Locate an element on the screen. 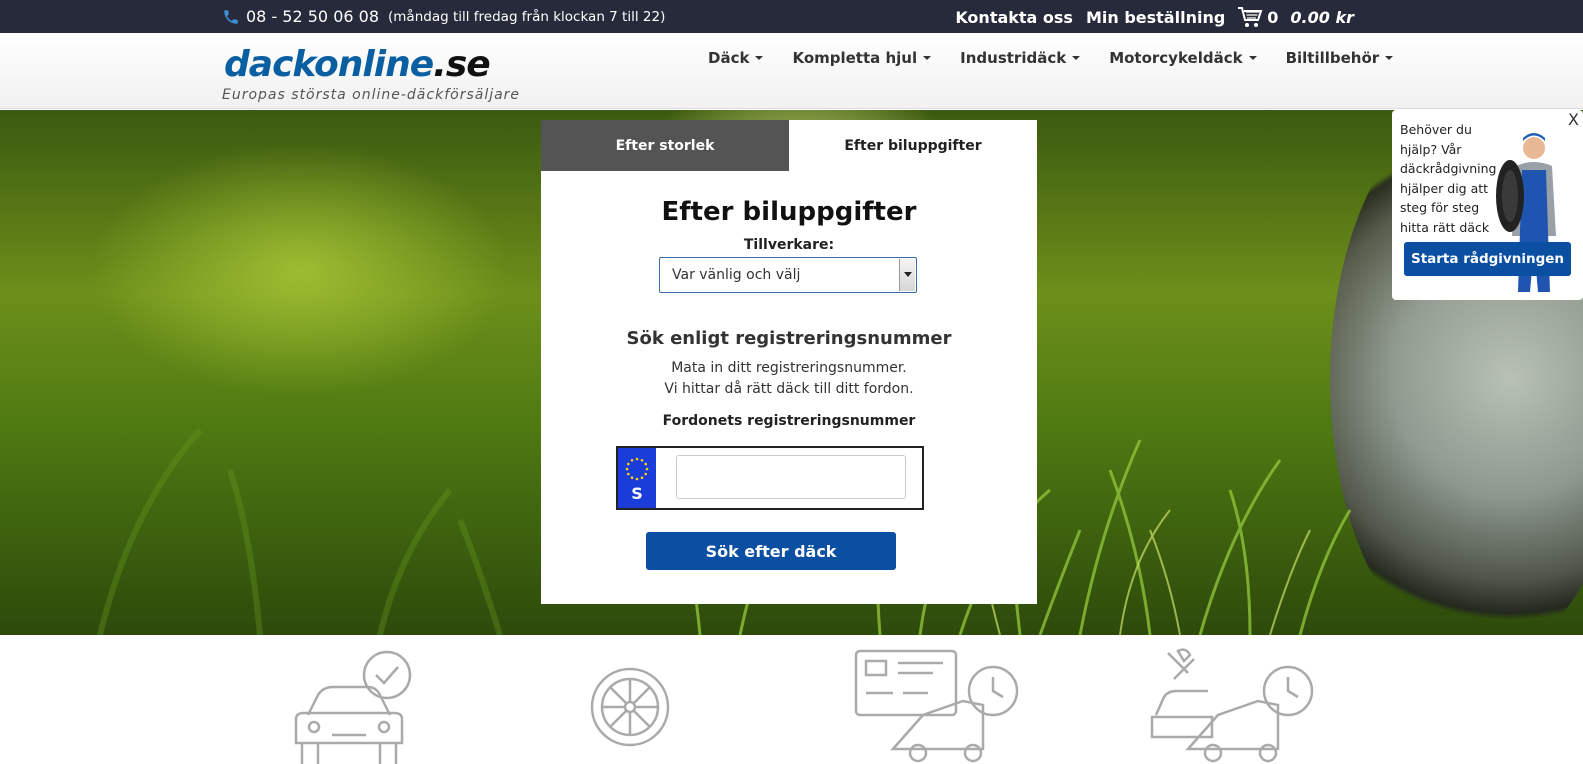 The image size is (1583, 764). top-links: Kontakta oss Min beställning 0 0.00 kr is located at coordinates (1148, 17).